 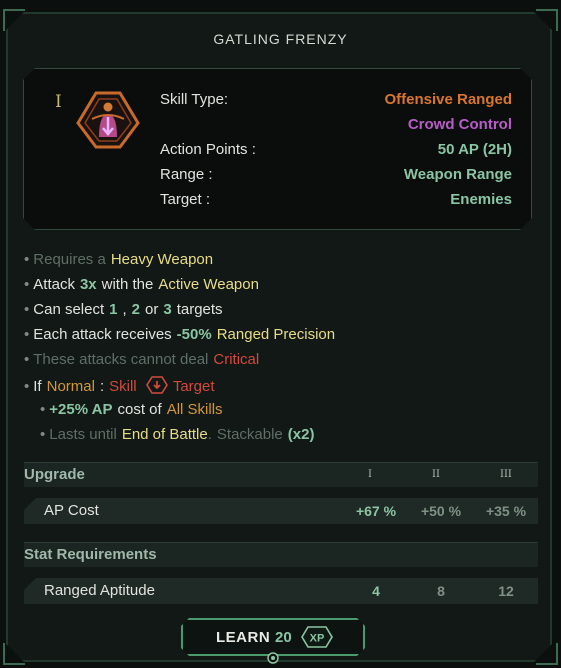 I want to click on stat-requirements-header: Stat Requirements, so click(x=281, y=554).